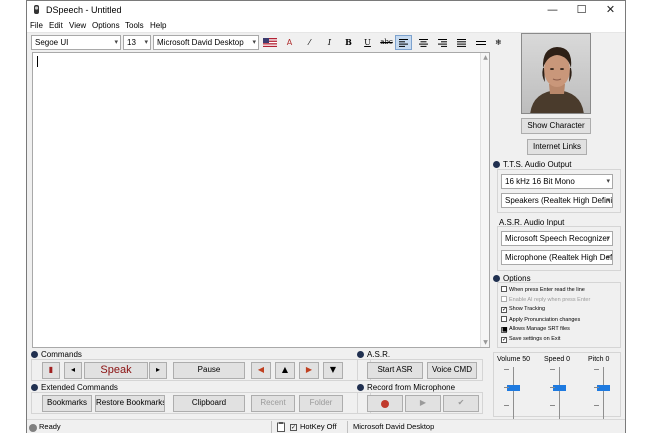 Image resolution: width=650 pixels, height=433 pixels. Describe the element at coordinates (137, 42) in the screenshot. I see `size-select: 13 ▾` at that location.